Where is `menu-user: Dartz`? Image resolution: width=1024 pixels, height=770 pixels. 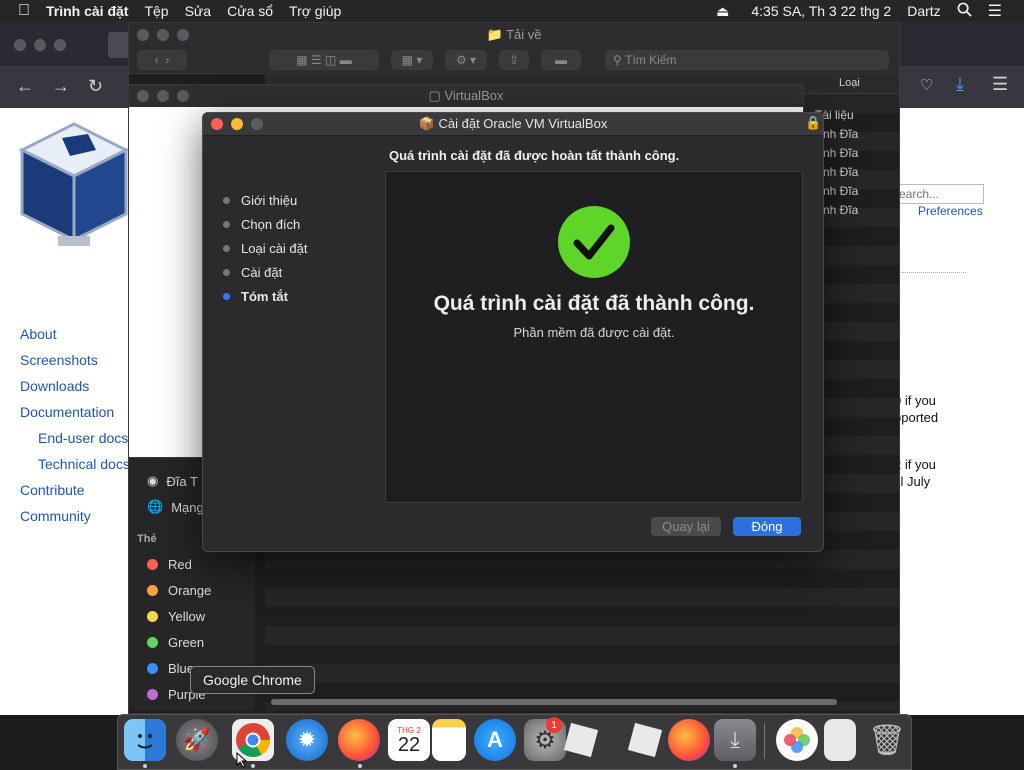
menu-user: Dartz is located at coordinates (923, 11).